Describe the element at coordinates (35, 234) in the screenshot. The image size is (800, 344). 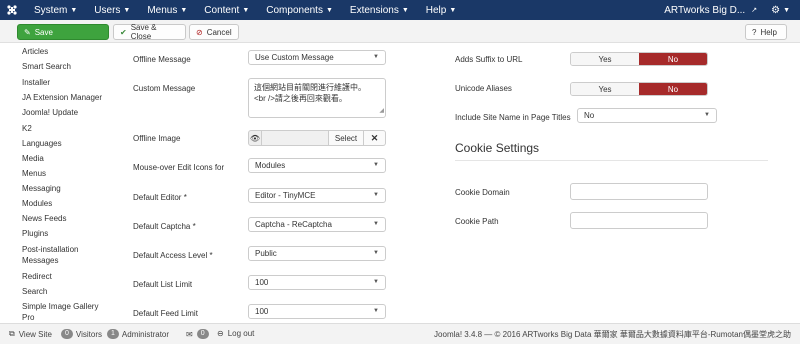
I see `sidebar-item-plugins: Plugins` at that location.